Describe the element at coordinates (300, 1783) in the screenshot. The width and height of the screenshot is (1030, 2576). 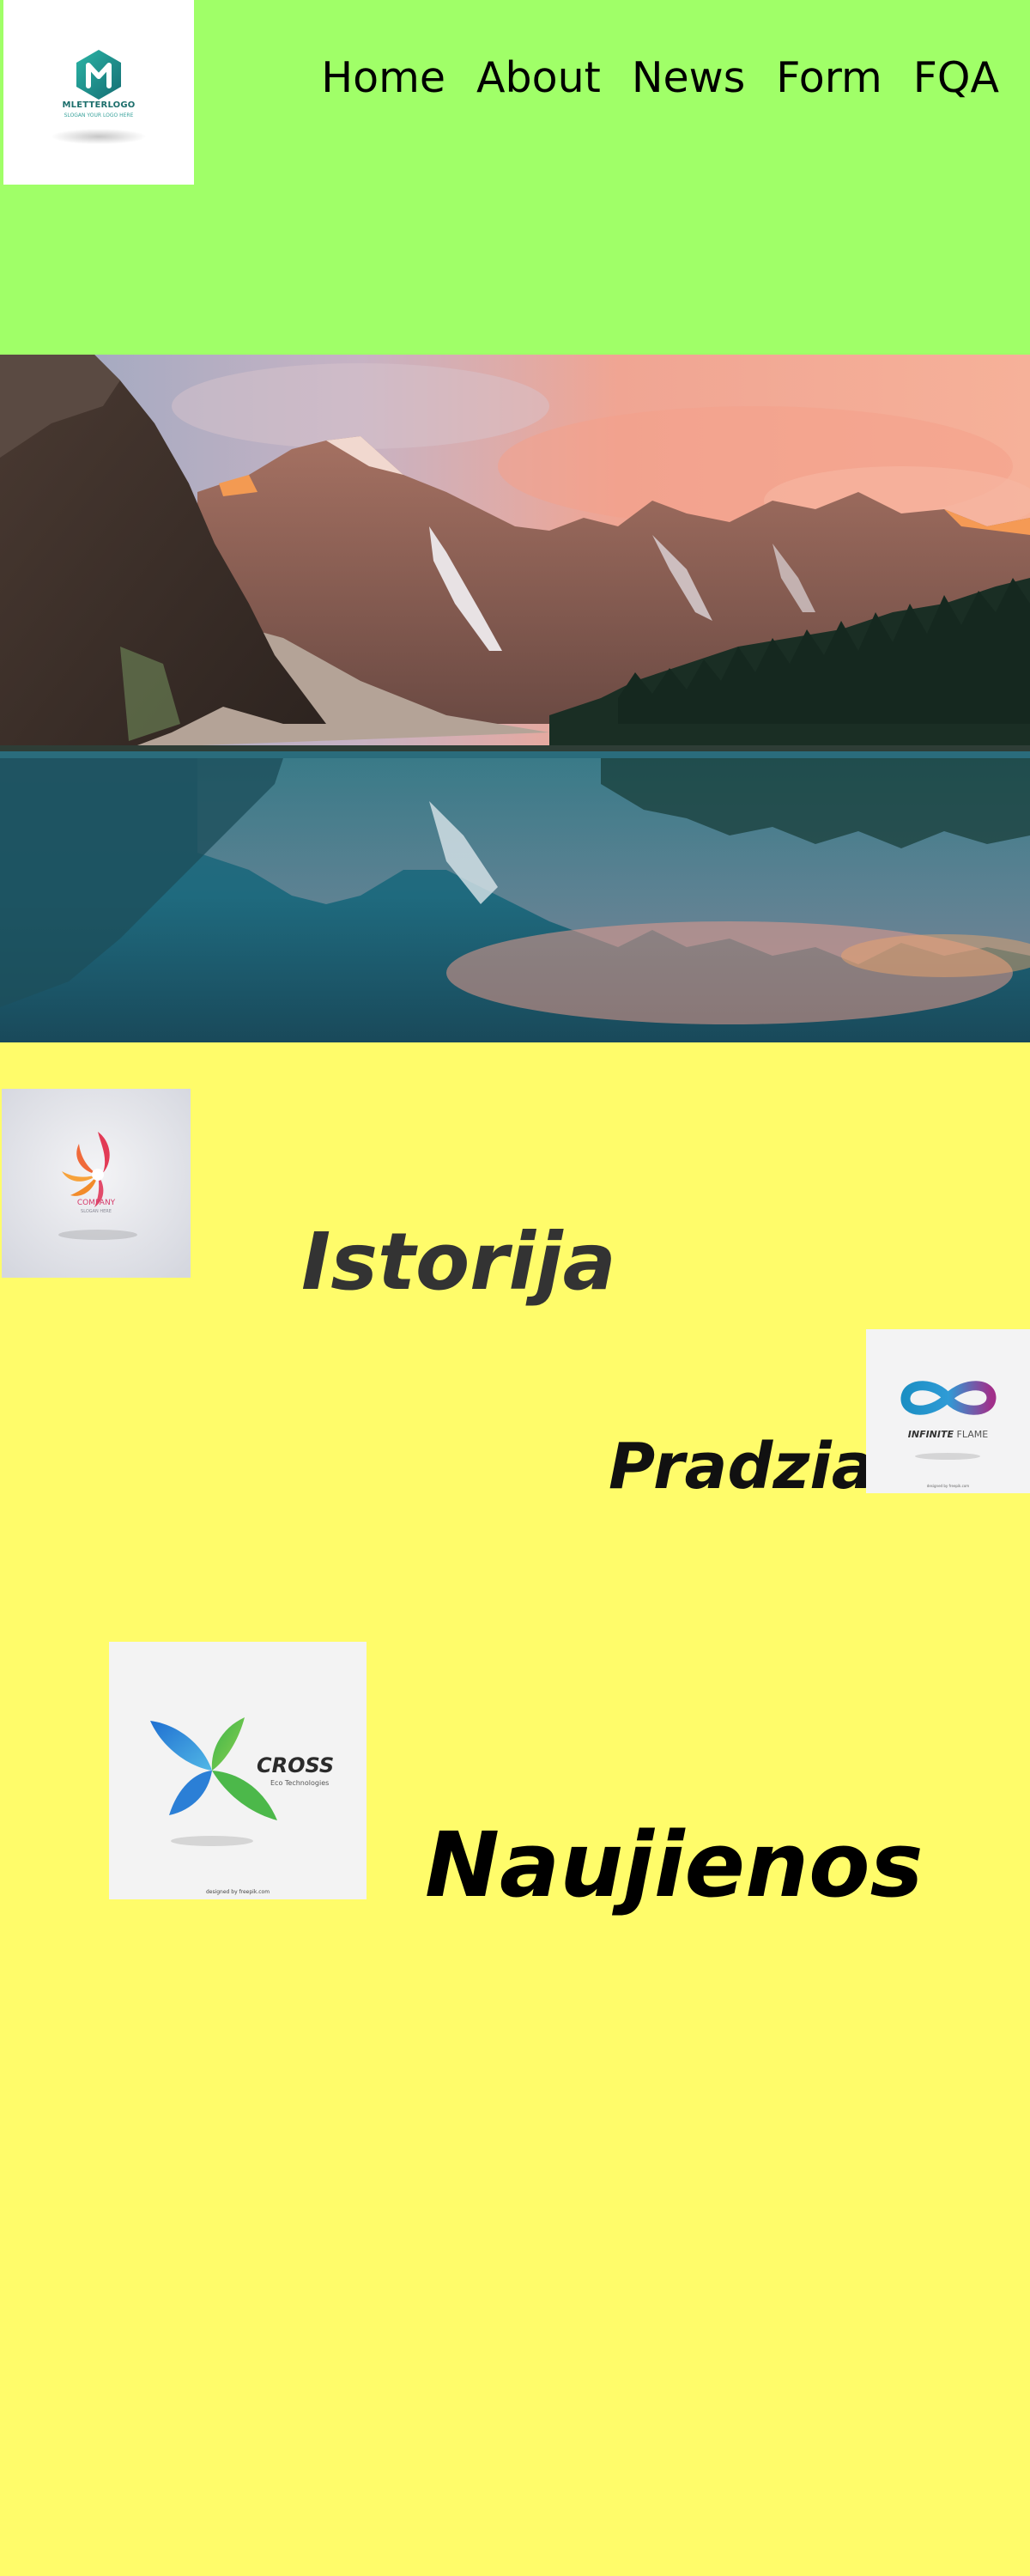
I see `naujienos-logo-sub: Eco Technologies` at that location.